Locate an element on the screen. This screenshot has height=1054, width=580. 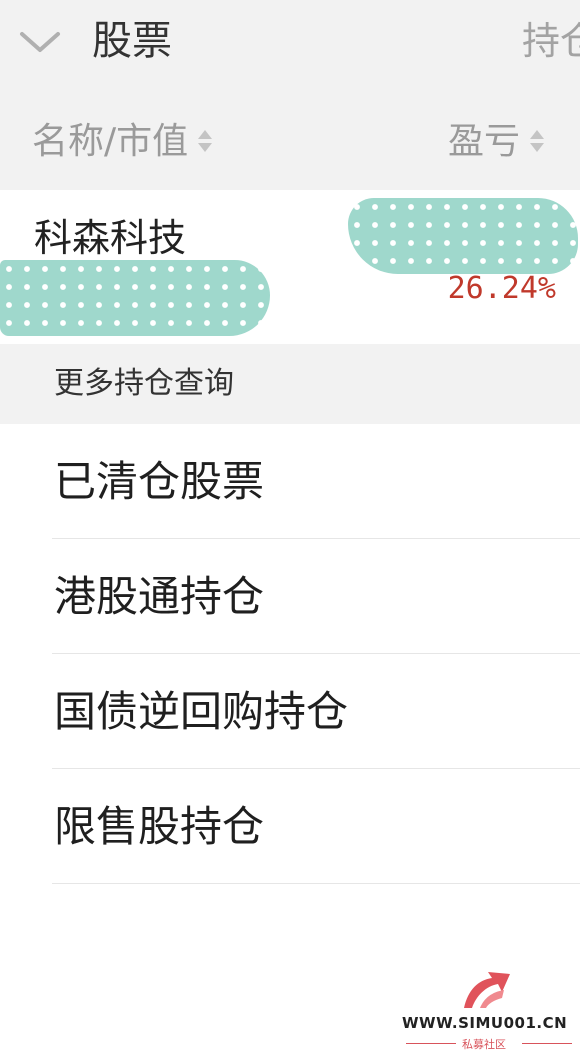
menu-item-label: 国债逆回购持仓 is located at coordinates (201, 711).